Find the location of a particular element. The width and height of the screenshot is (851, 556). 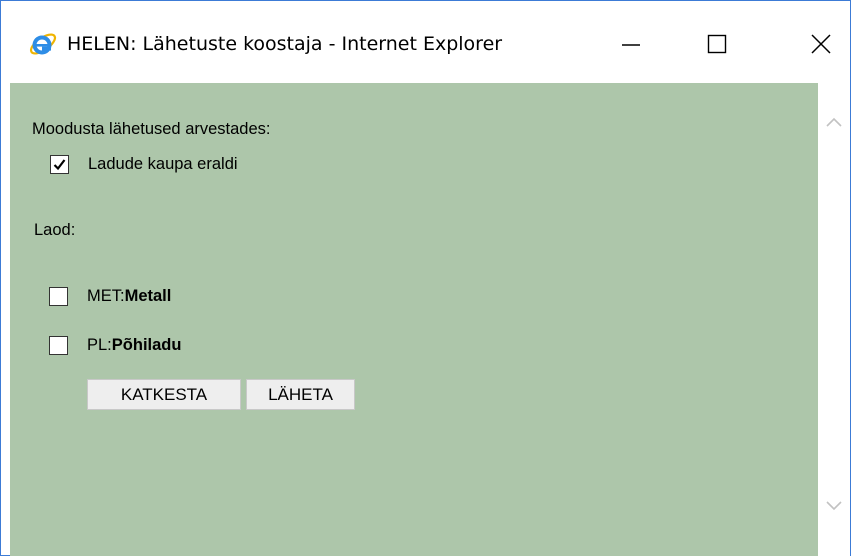

warehouse-met-code: MET: is located at coordinates (106, 296).